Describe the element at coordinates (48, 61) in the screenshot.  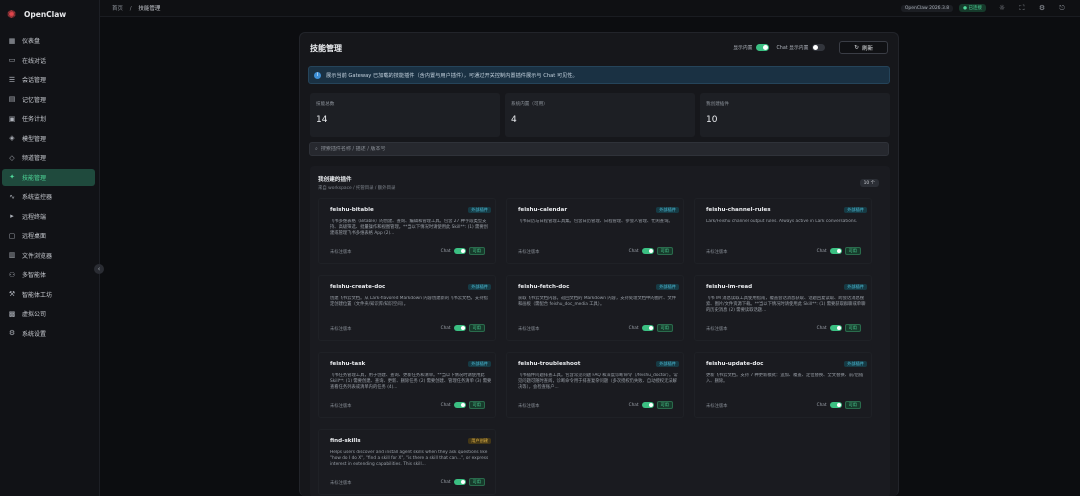
I see `sidebar-item: ▭ 在线对话` at that location.